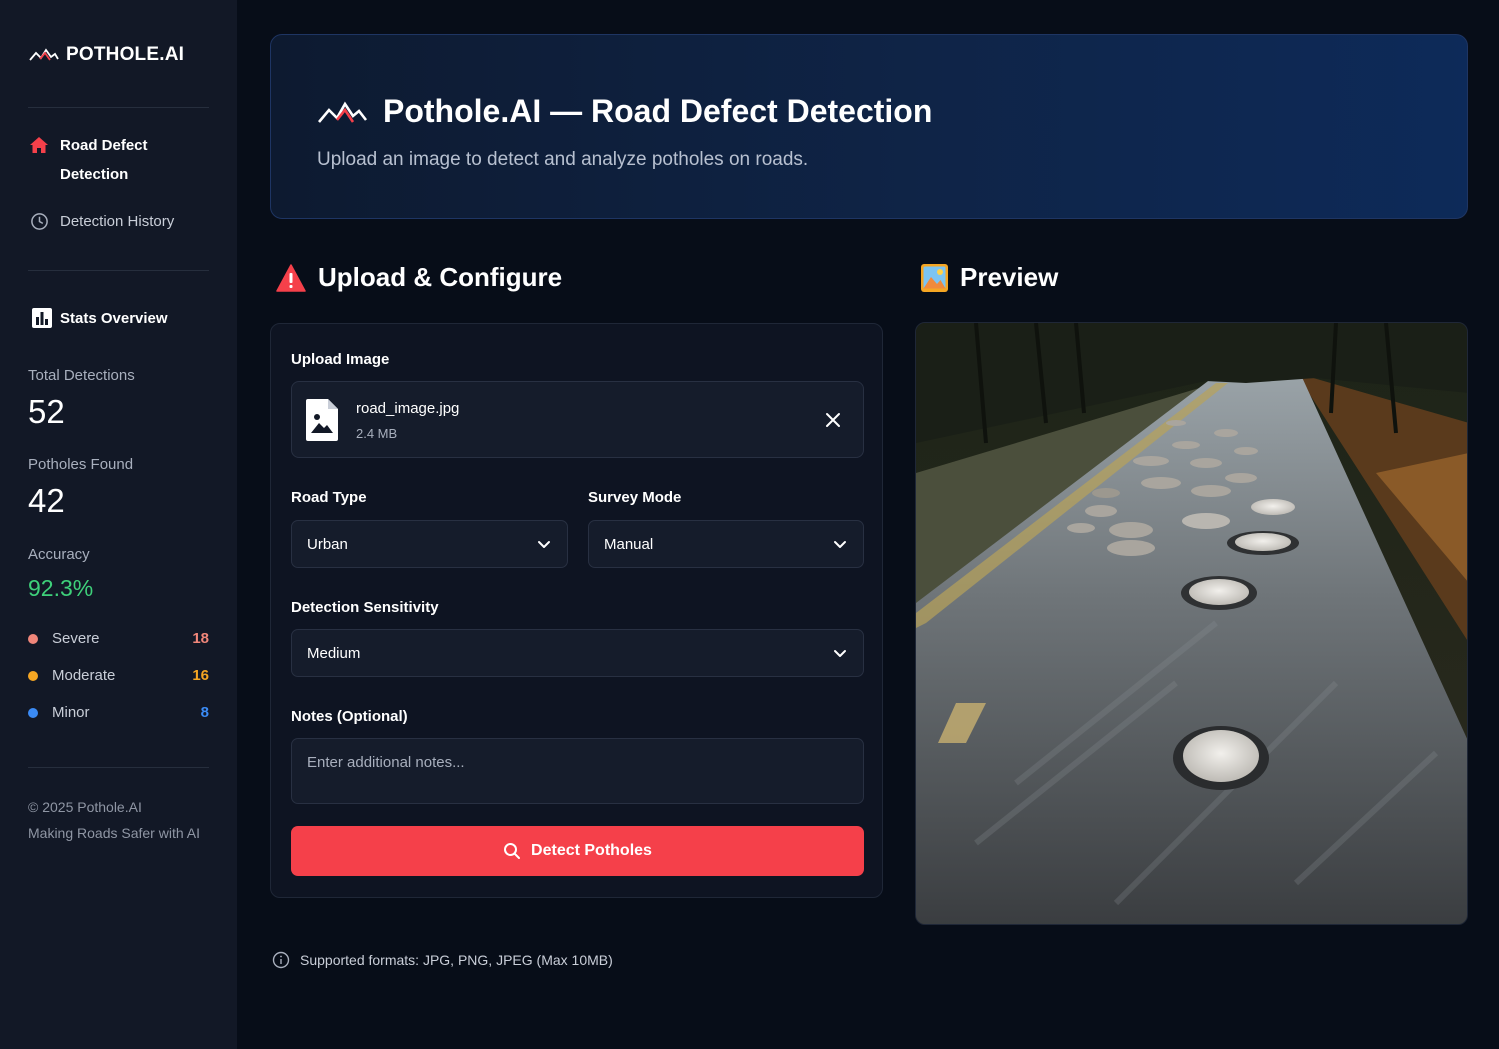  What do you see at coordinates (577, 851) in the screenshot?
I see `detect-potholes-button: Detect Potholes` at bounding box center [577, 851].